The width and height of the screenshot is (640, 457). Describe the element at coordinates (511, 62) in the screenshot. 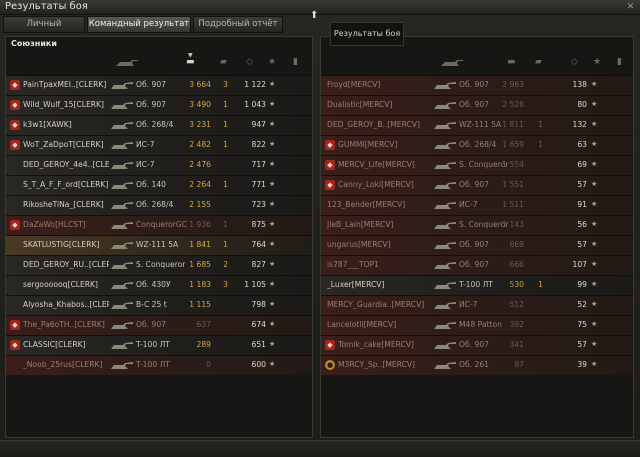

I see `damage-icon: ▬` at that location.